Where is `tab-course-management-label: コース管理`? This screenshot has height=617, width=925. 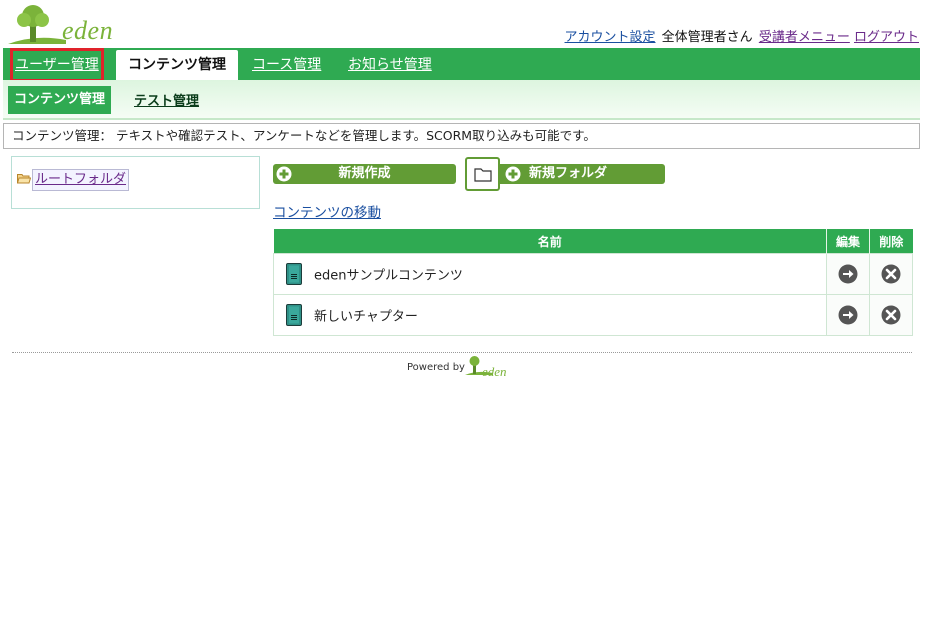 tab-course-management-label: コース管理 is located at coordinates (286, 65).